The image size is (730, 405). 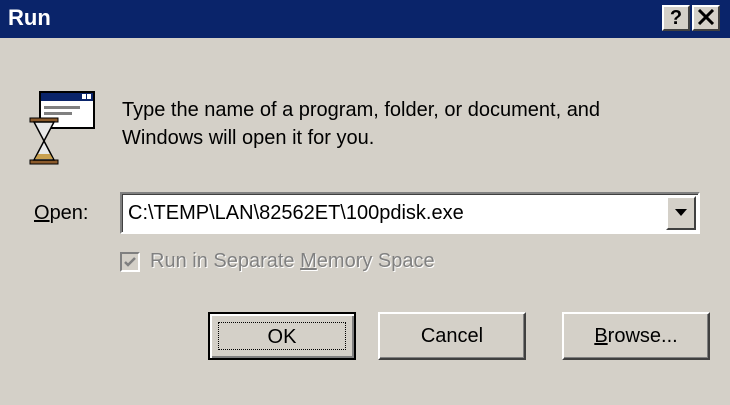 I want to click on title-bar: Run ?, so click(x=365, y=19).